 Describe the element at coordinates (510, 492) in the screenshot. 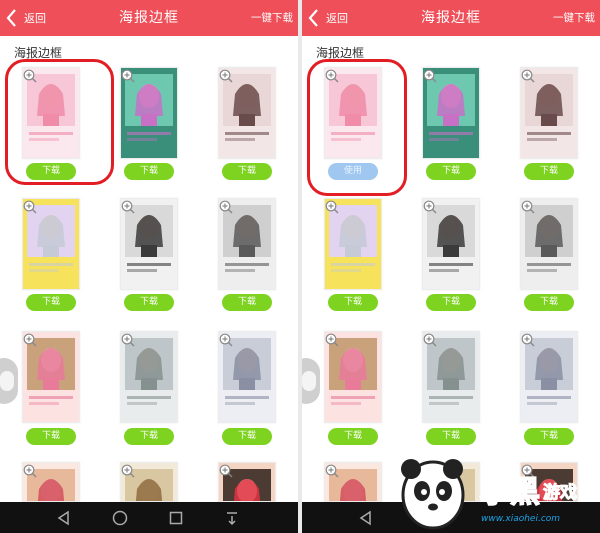

I see `svg-text: 小黑` at that location.